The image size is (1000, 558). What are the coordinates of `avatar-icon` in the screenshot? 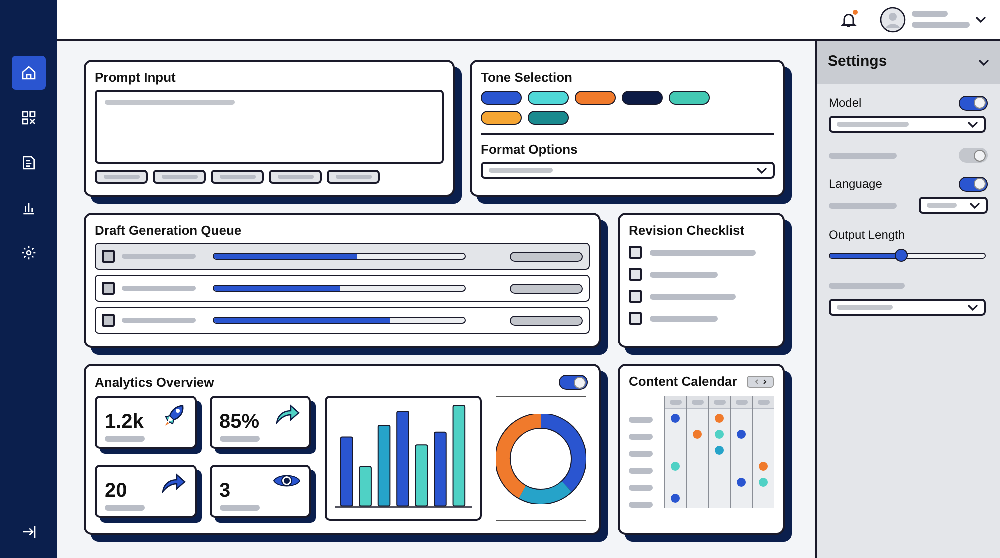 It's located at (893, 19).